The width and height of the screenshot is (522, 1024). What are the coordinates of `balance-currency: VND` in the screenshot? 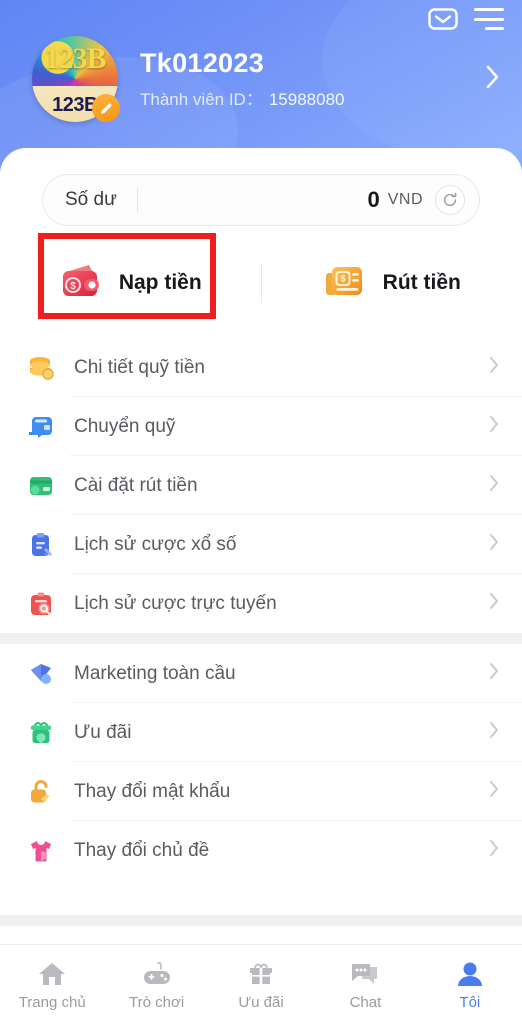 It's located at (405, 199).